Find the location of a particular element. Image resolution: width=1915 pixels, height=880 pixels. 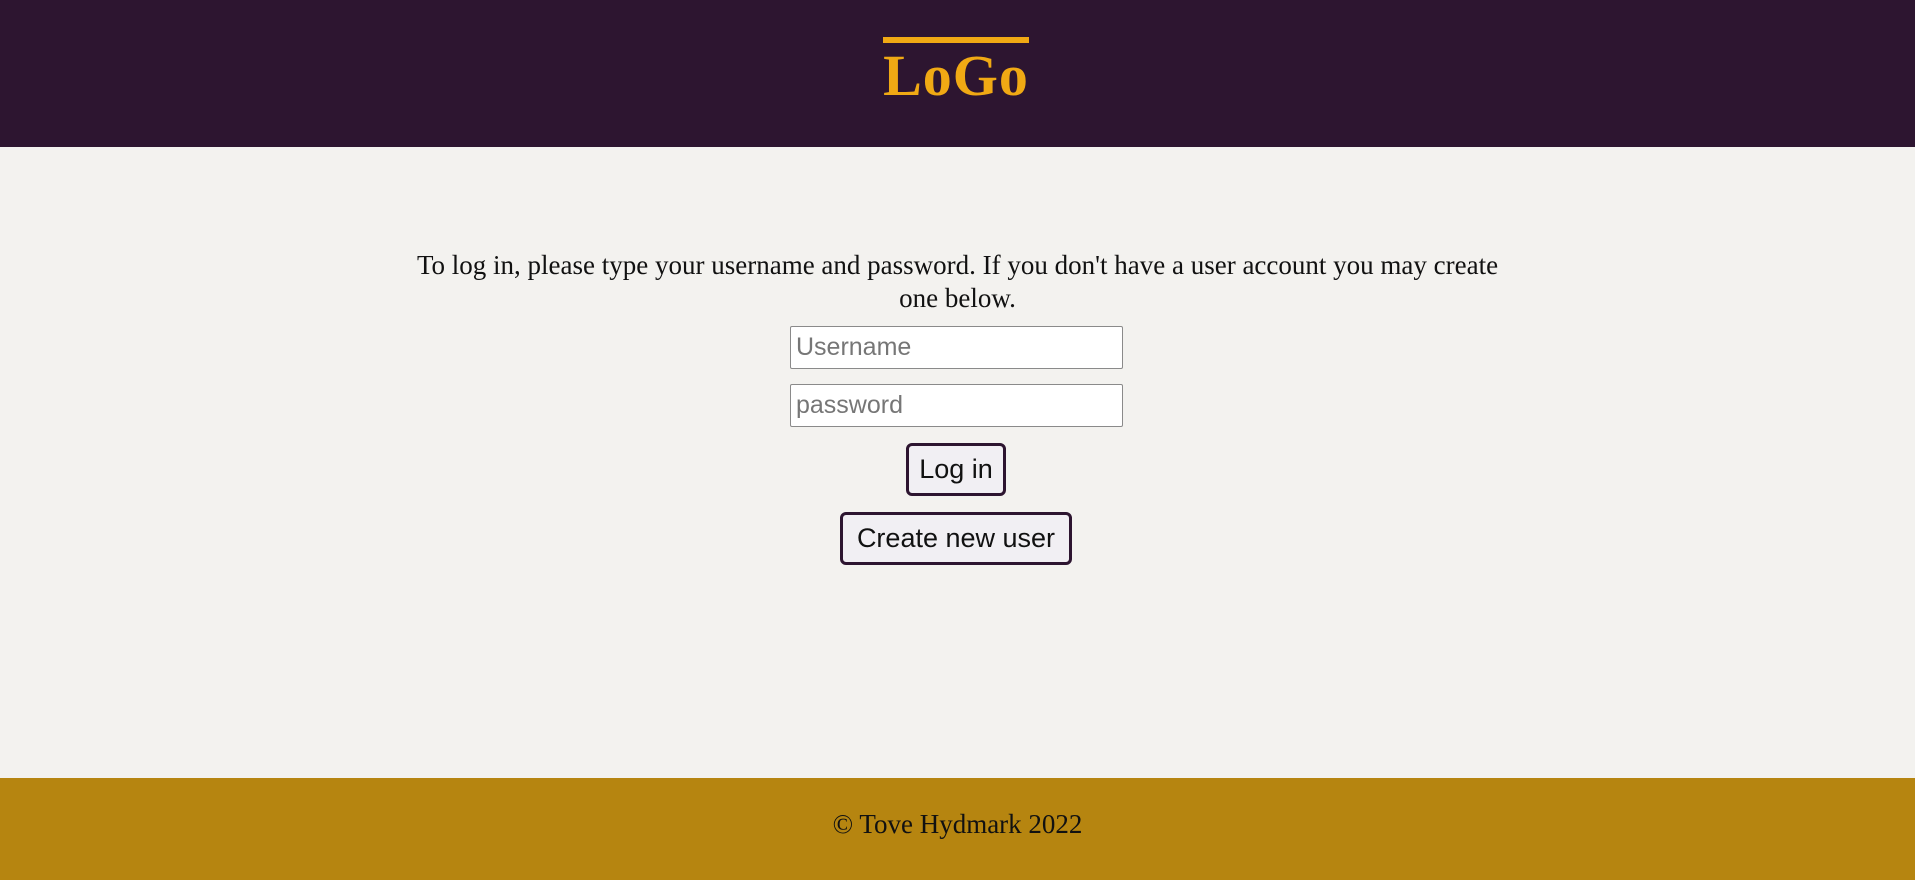

copyright-text: © Tove Hydmark 2022 is located at coordinates (957, 824).